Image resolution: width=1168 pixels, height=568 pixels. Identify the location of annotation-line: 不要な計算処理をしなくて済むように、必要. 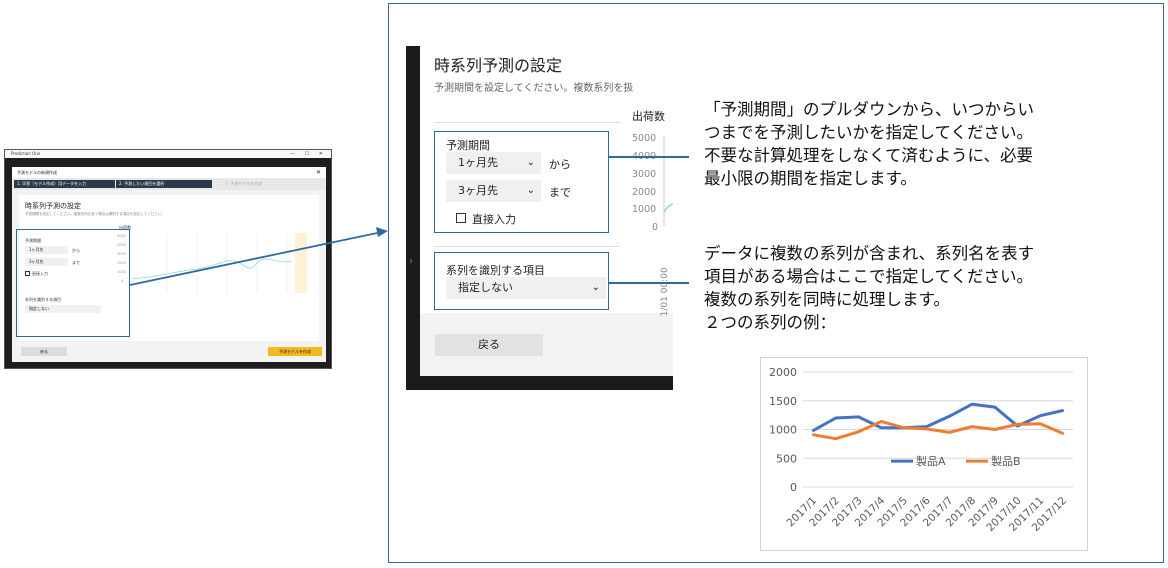
(869, 155).